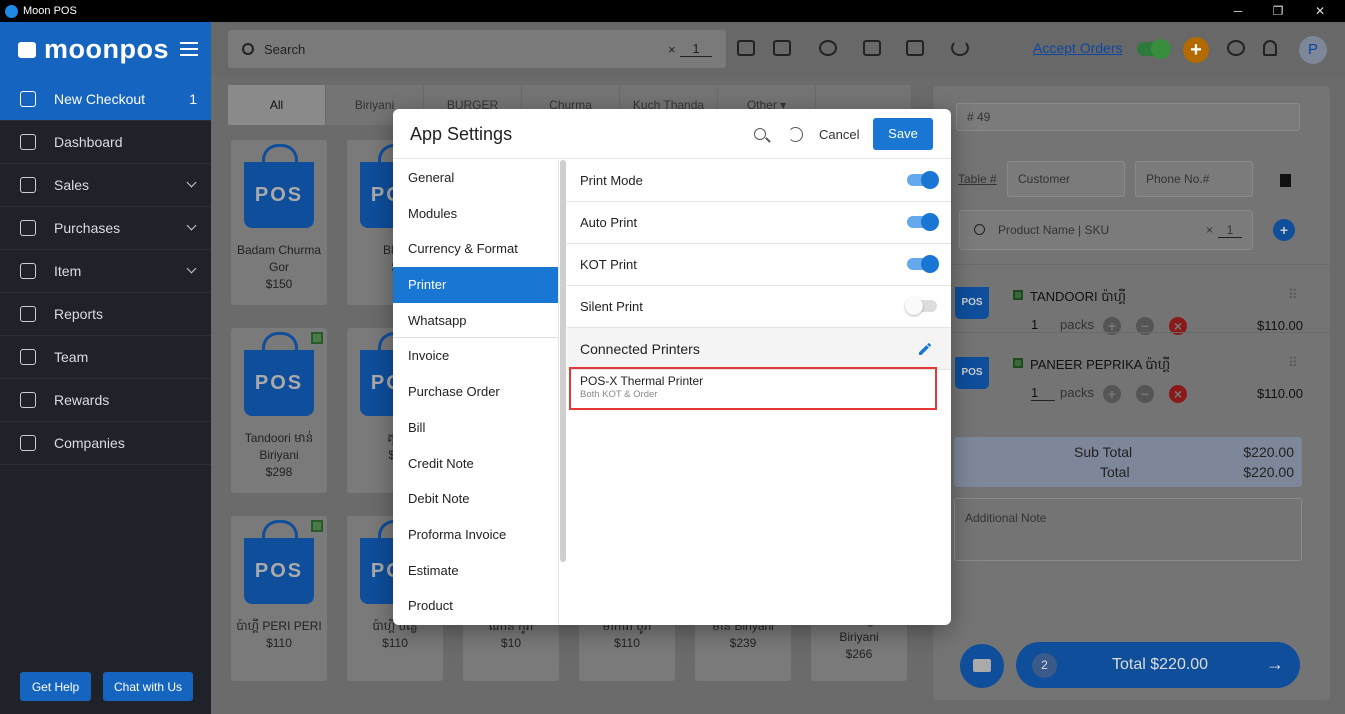  Describe the element at coordinates (925, 349) in the screenshot. I see `edit-pencil-icon` at that location.